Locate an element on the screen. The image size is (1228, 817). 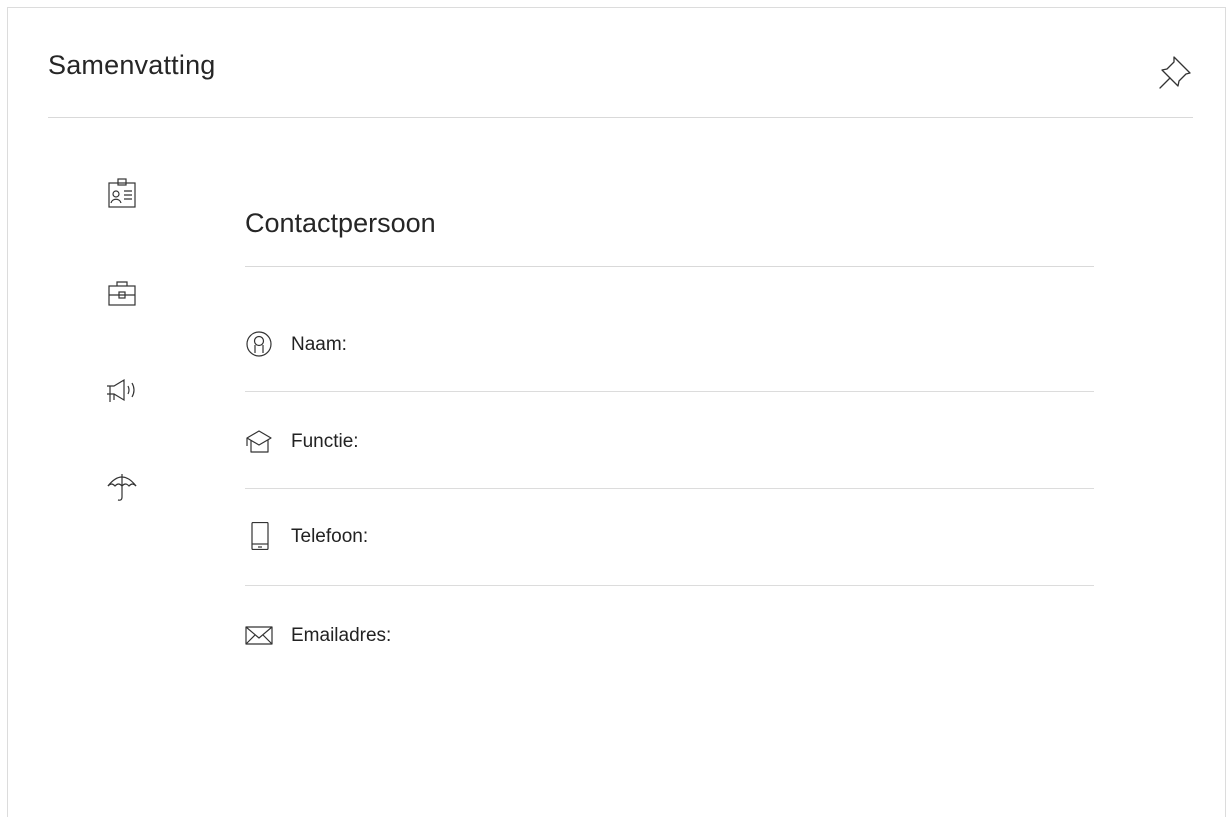
side-nav-item-marketing is located at coordinates (122, 390).